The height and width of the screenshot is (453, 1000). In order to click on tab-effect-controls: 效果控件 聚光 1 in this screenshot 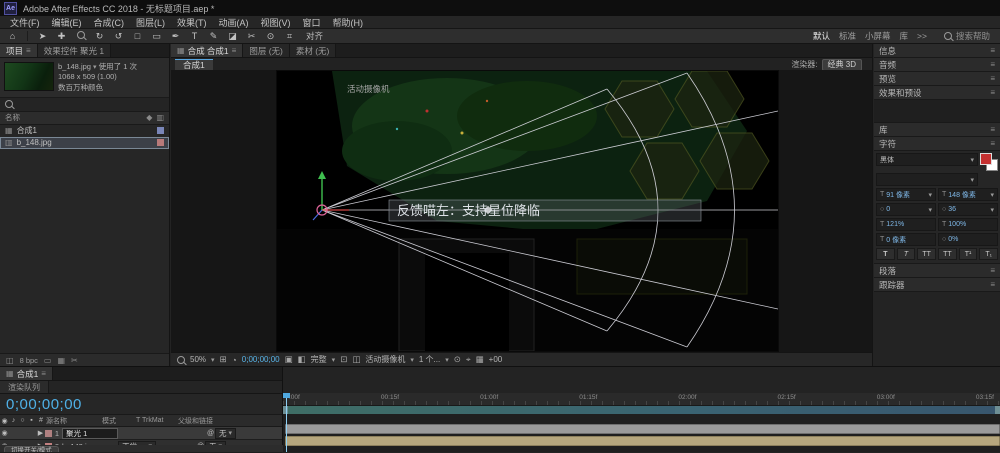, I will do `click(74, 50)`.